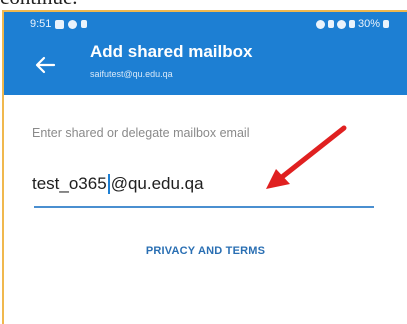 The height and width of the screenshot is (324, 407). I want to click on text-caret, so click(108, 184).